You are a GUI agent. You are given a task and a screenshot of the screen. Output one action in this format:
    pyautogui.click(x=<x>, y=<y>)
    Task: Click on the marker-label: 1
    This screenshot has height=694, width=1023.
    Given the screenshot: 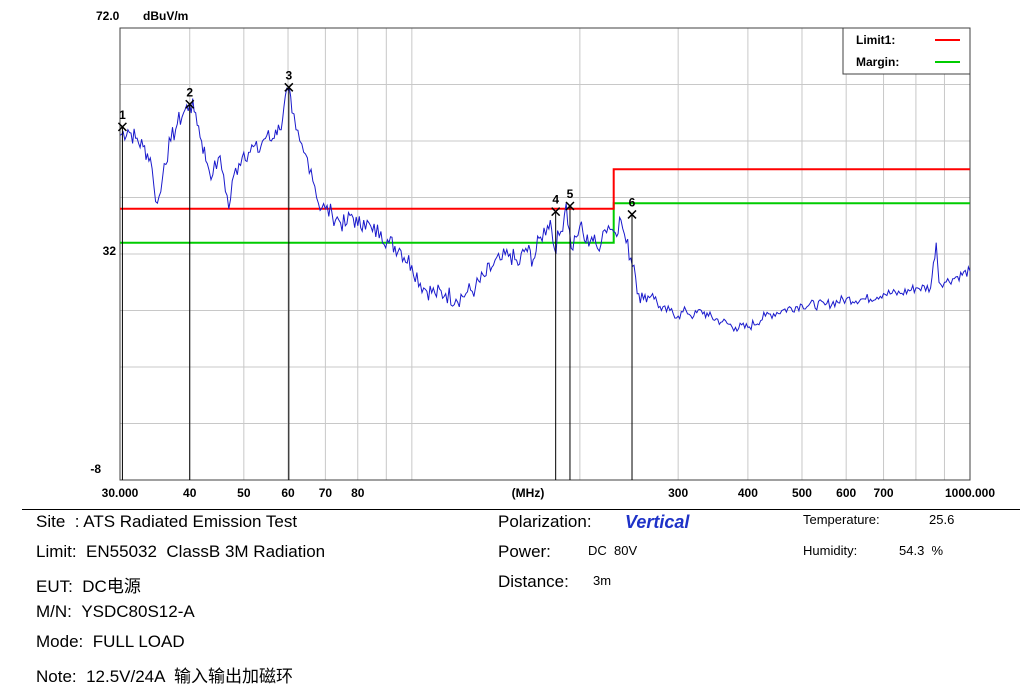 What is the action you would take?
    pyautogui.click(x=122, y=115)
    